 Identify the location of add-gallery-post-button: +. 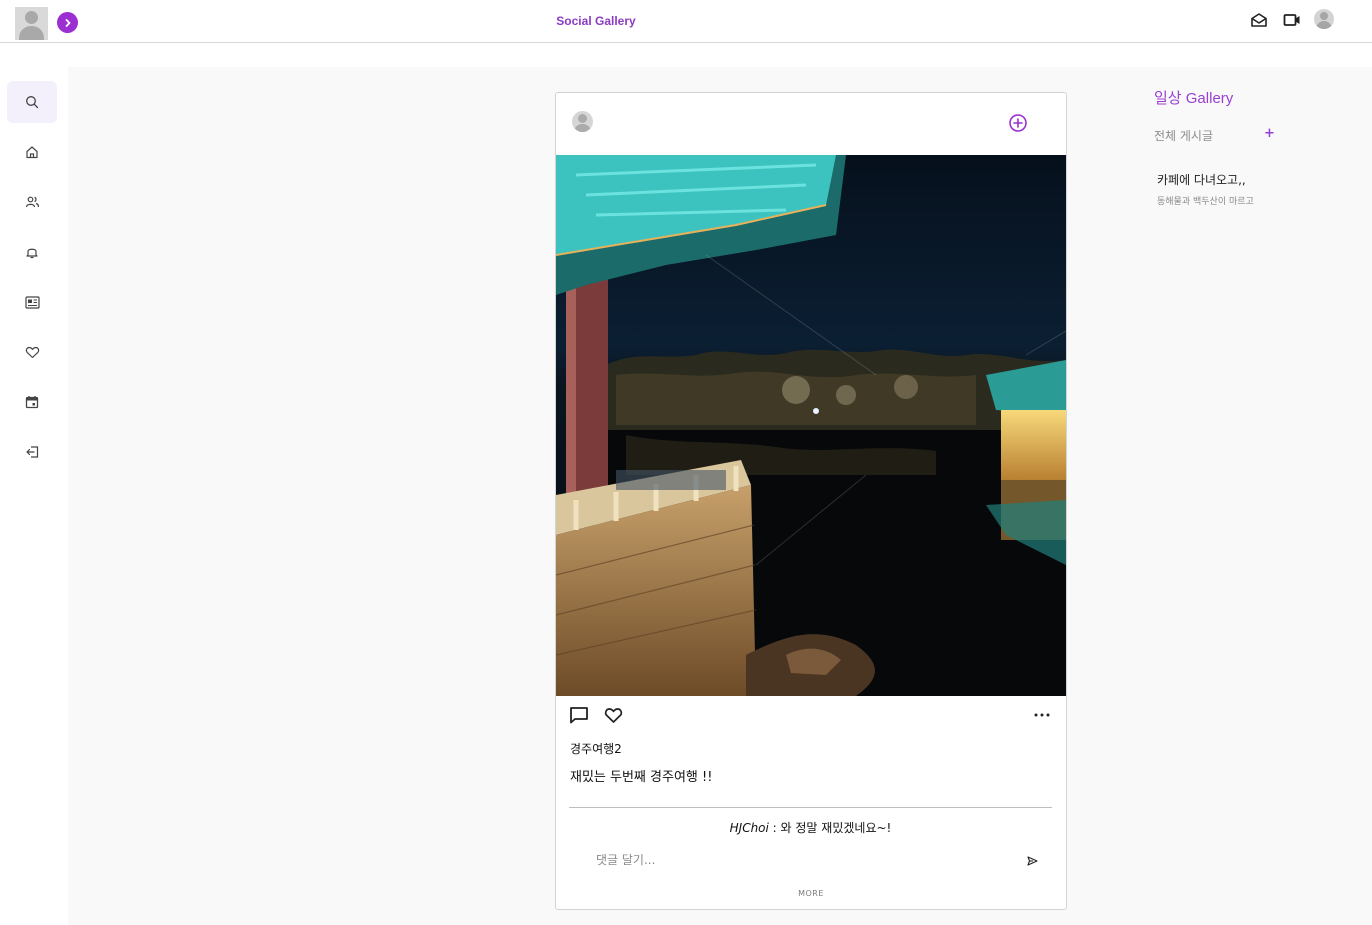
(1269, 133).